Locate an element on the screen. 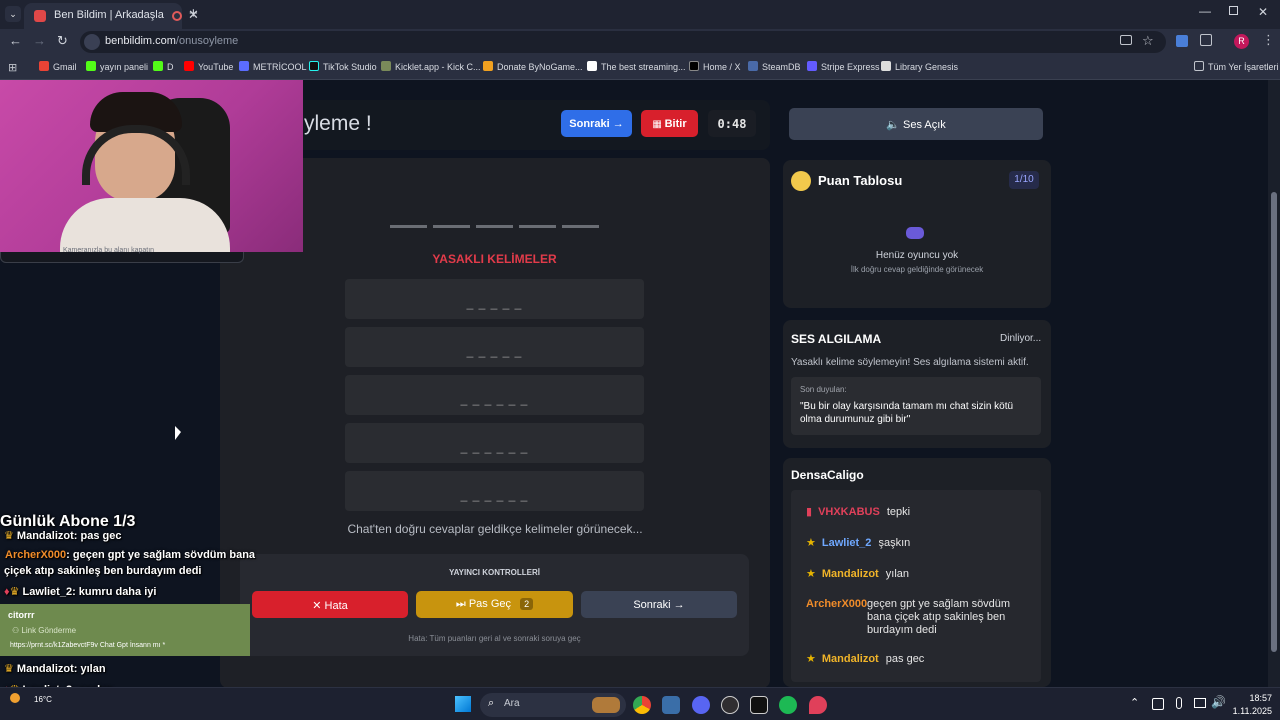 This screenshot has width=1280, height=720. microphone-icon is located at coordinates (1179, 703).